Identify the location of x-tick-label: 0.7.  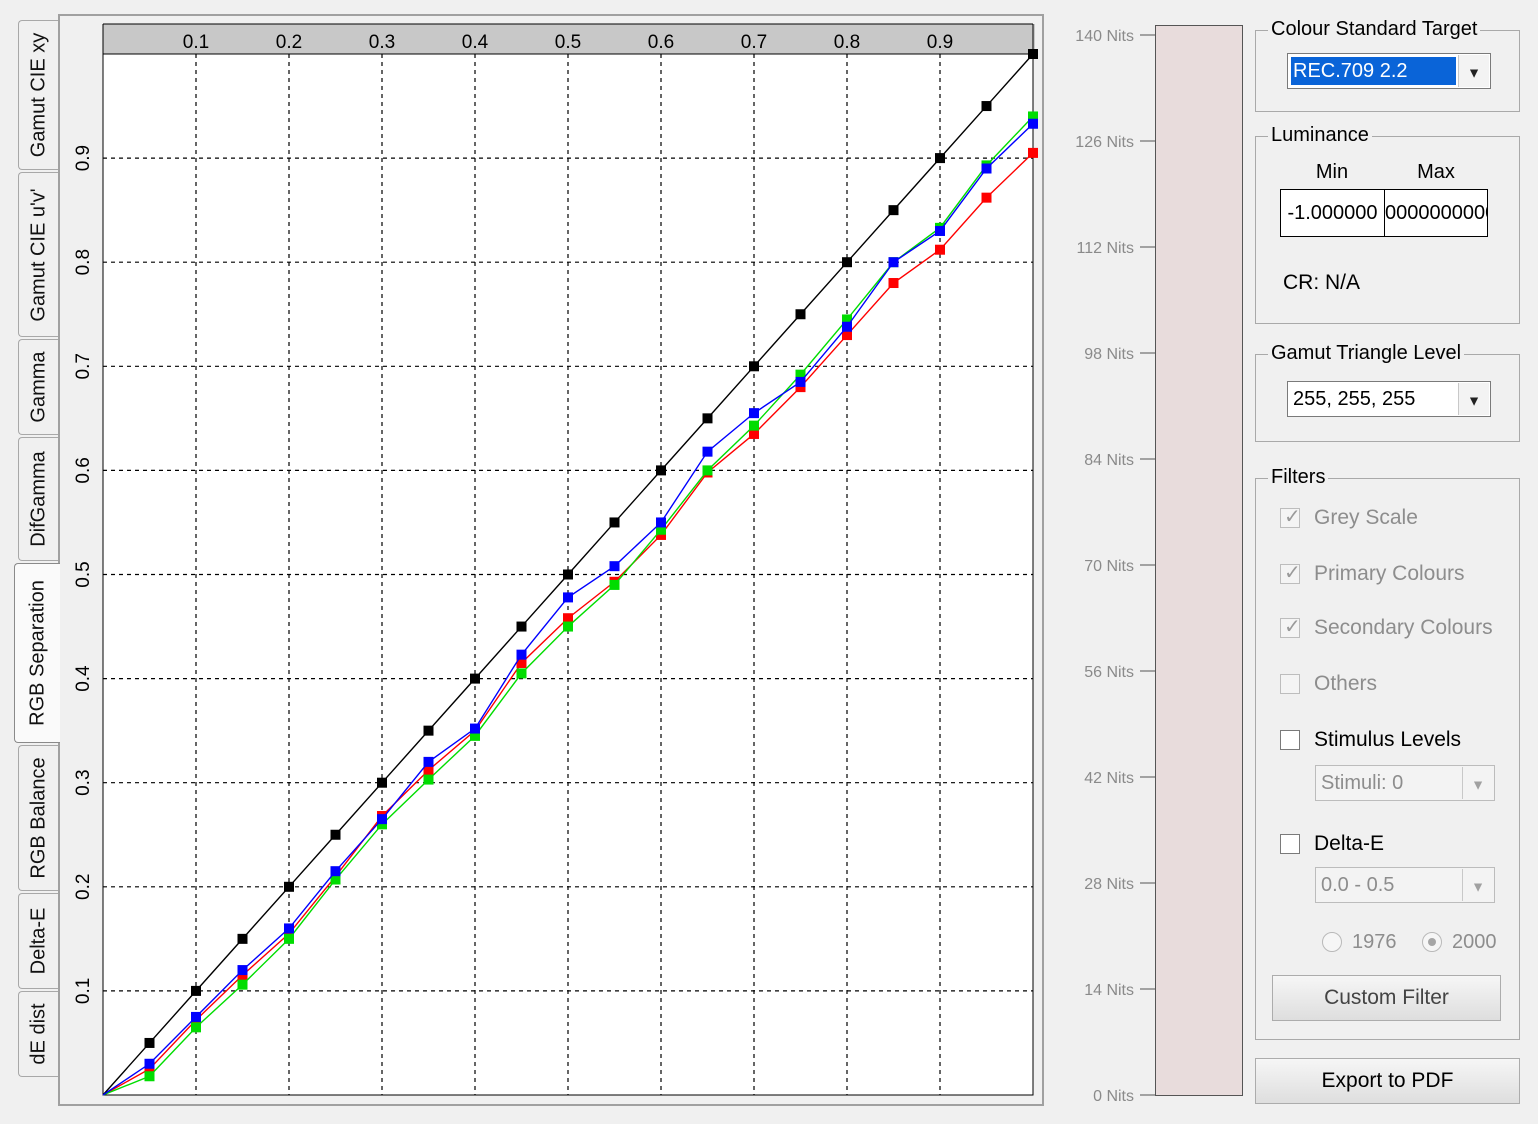
(754, 42).